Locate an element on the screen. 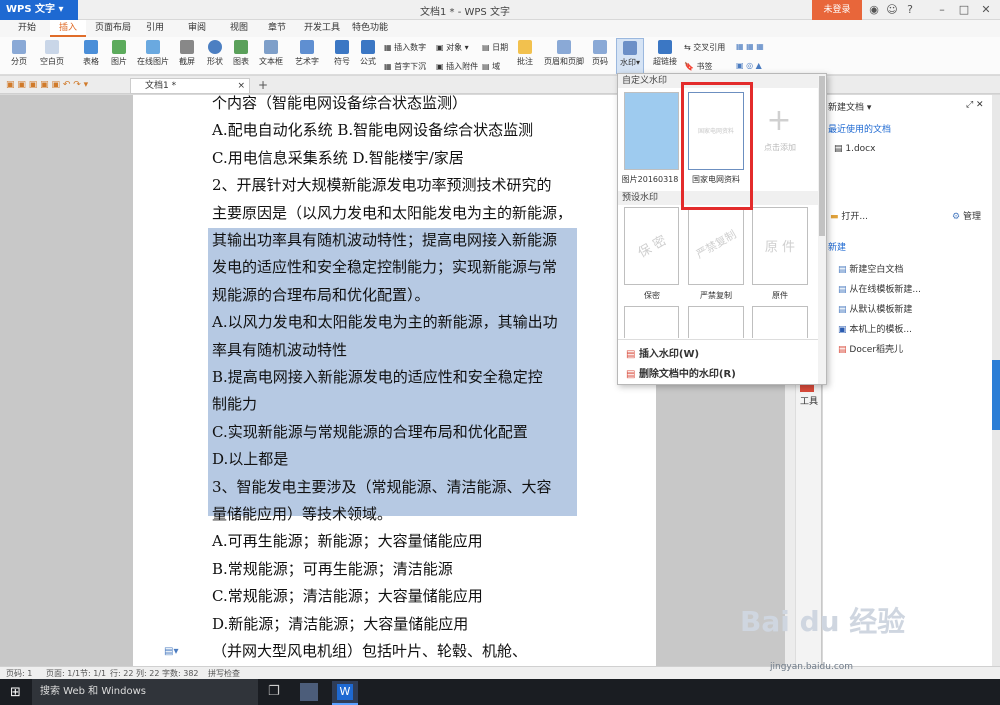  wps-taskbar-icon: W is located at coordinates (345, 693).